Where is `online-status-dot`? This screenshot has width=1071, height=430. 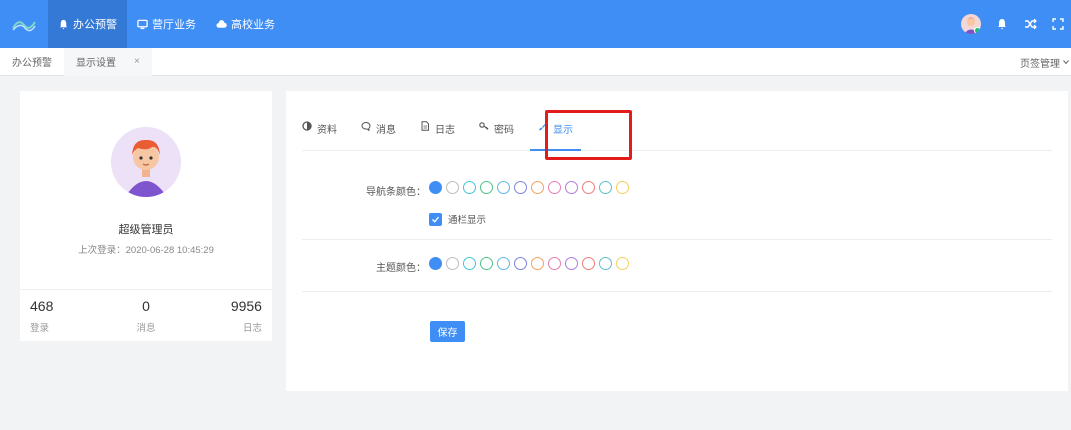
online-status-dot is located at coordinates (977, 30).